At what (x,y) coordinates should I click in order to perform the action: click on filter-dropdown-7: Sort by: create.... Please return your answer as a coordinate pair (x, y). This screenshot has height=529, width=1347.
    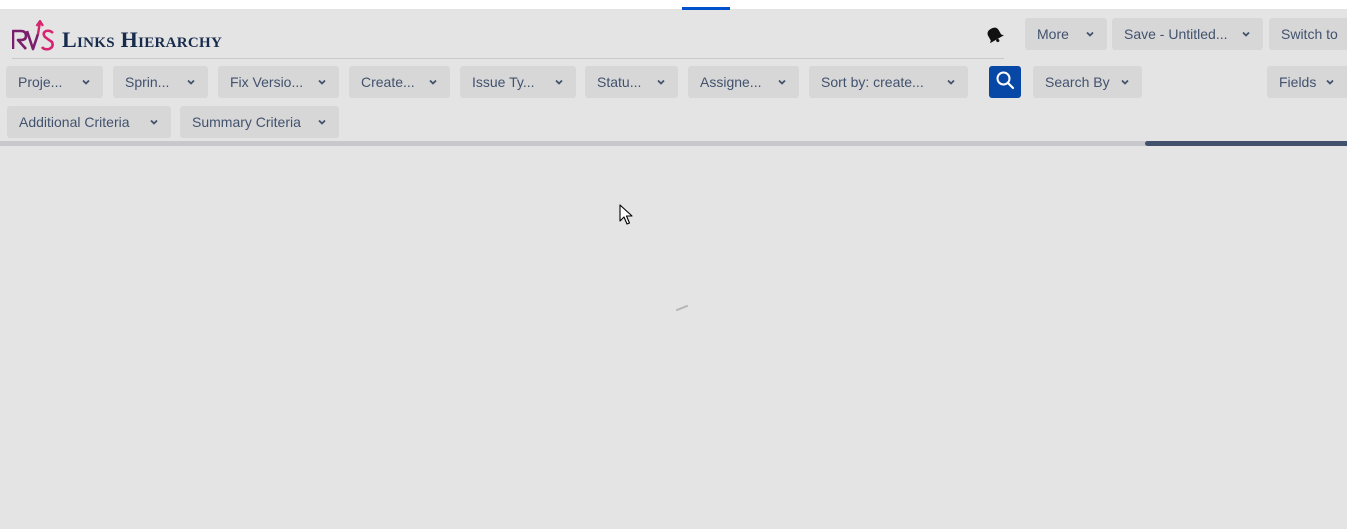
    Looking at the image, I should click on (888, 82).